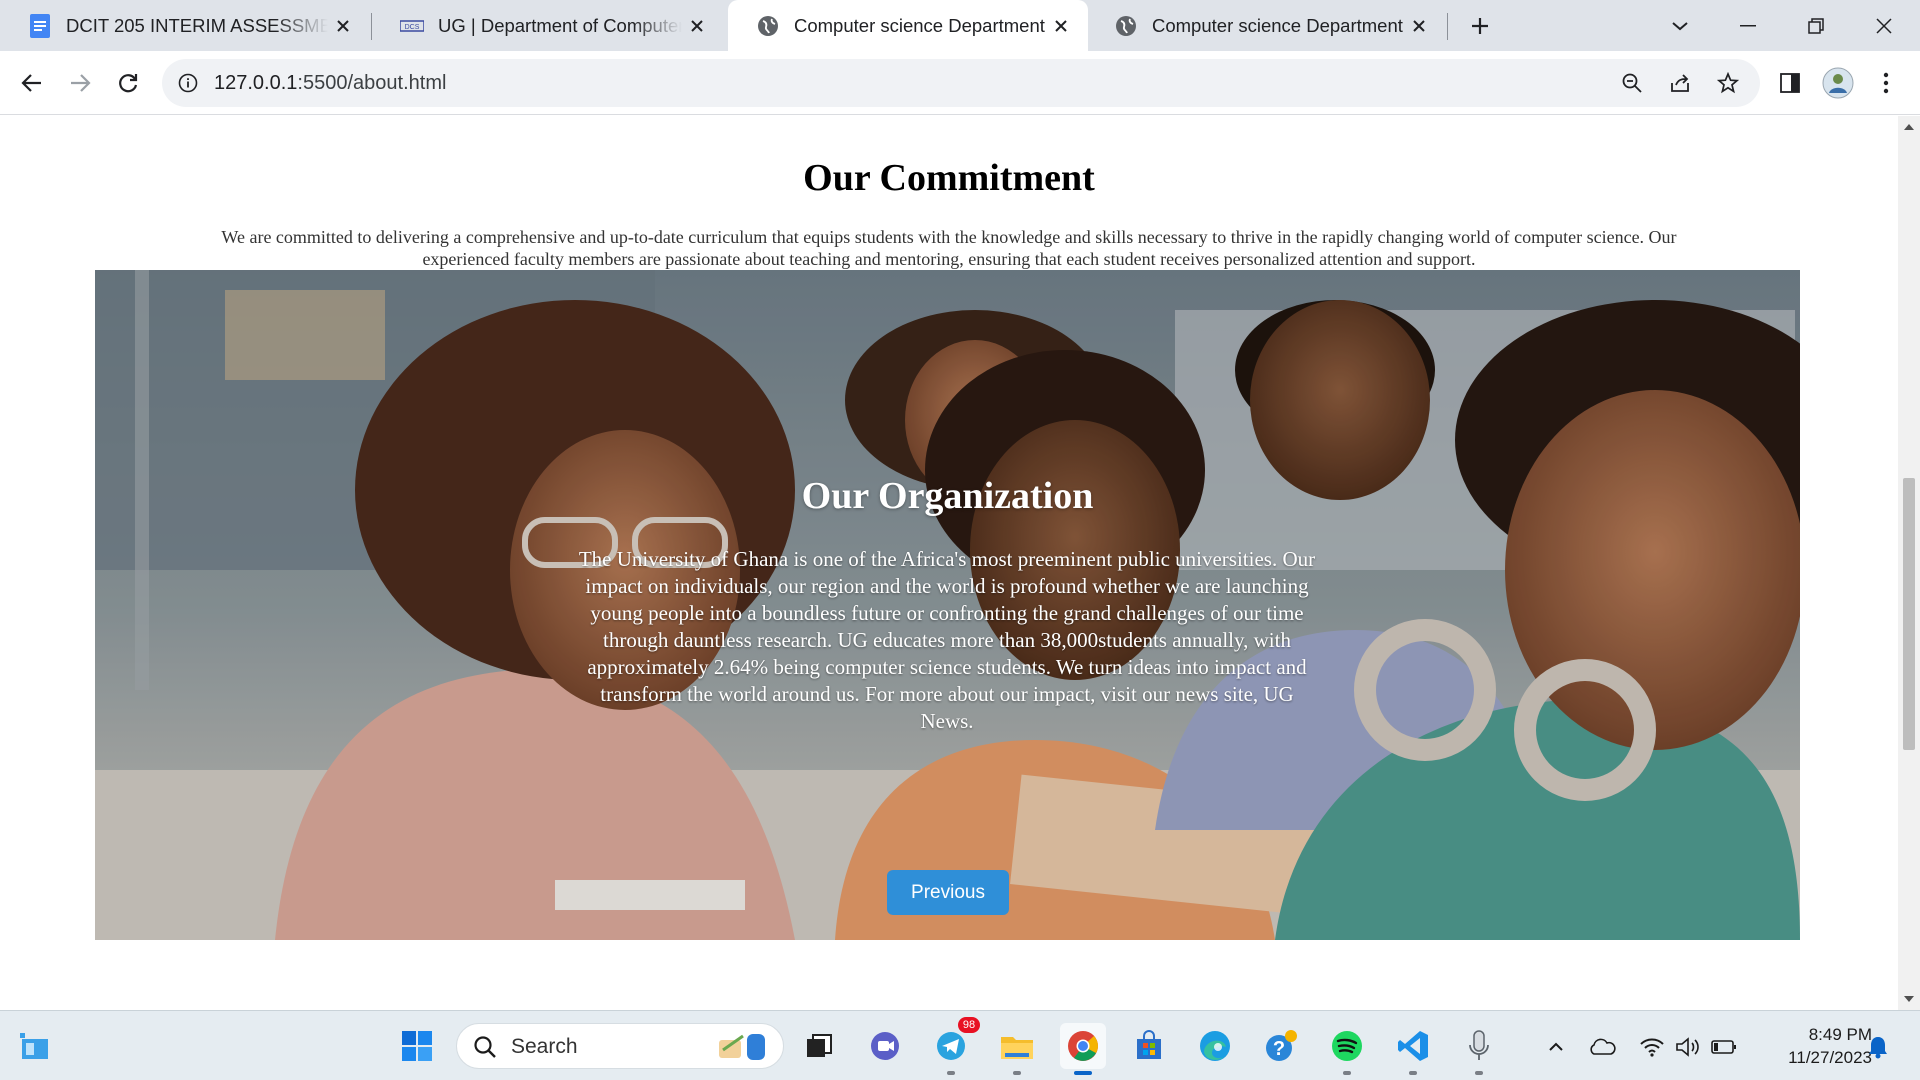  I want to click on clock-date: 11/27/2023, so click(1830, 1057).